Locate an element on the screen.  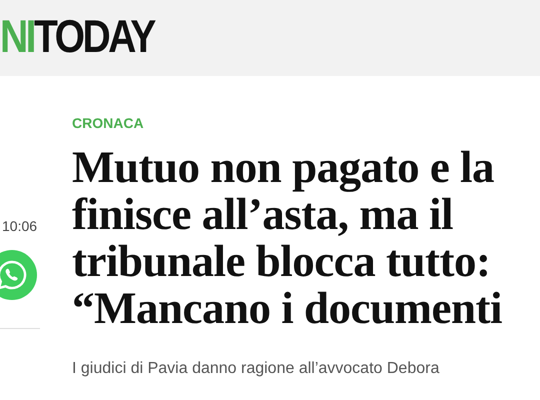
headline-line: “Mancano i documenti is located at coordinates (287, 308).